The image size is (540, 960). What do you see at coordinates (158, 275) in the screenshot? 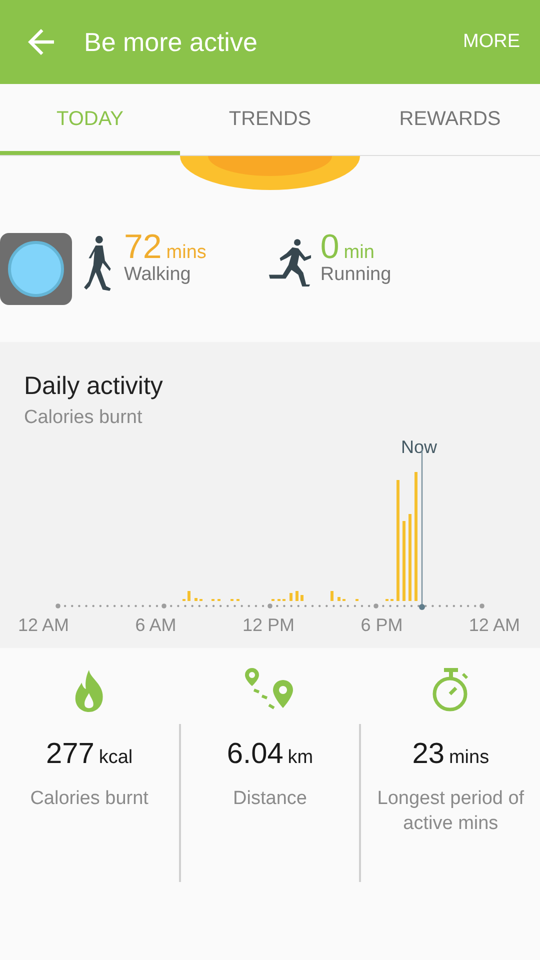
I see `activity-label: Walking` at bounding box center [158, 275].